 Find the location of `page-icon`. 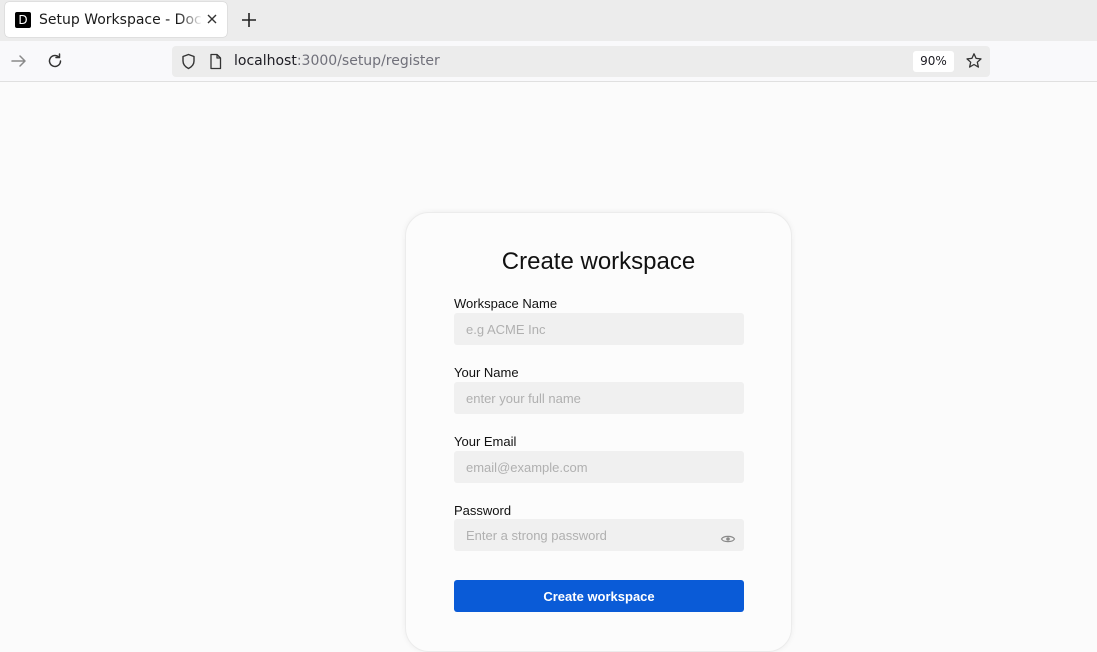

page-icon is located at coordinates (215, 61).